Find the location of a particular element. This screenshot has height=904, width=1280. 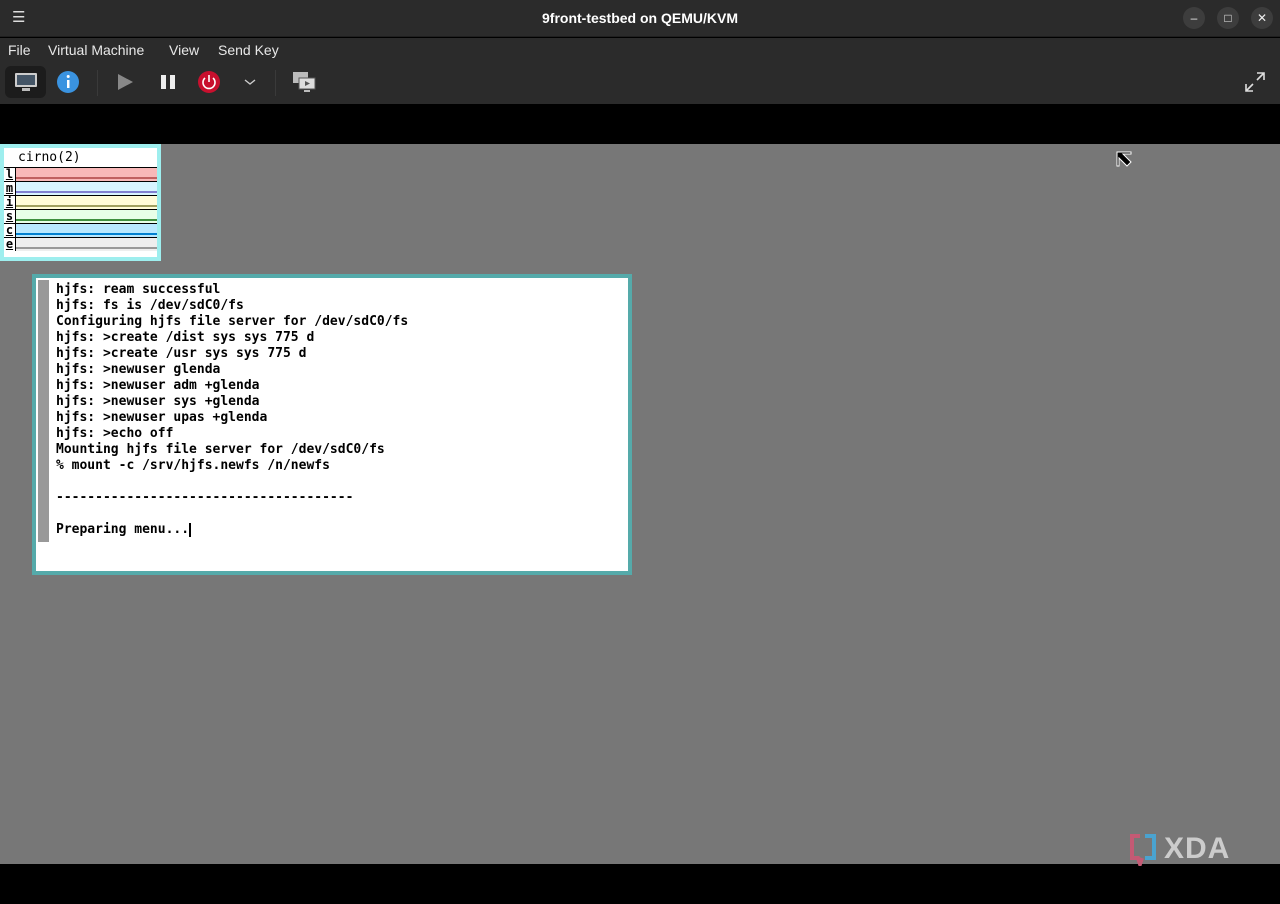

terminal-line: hjfs: >newuser adm +glenda is located at coordinates (232, 386).